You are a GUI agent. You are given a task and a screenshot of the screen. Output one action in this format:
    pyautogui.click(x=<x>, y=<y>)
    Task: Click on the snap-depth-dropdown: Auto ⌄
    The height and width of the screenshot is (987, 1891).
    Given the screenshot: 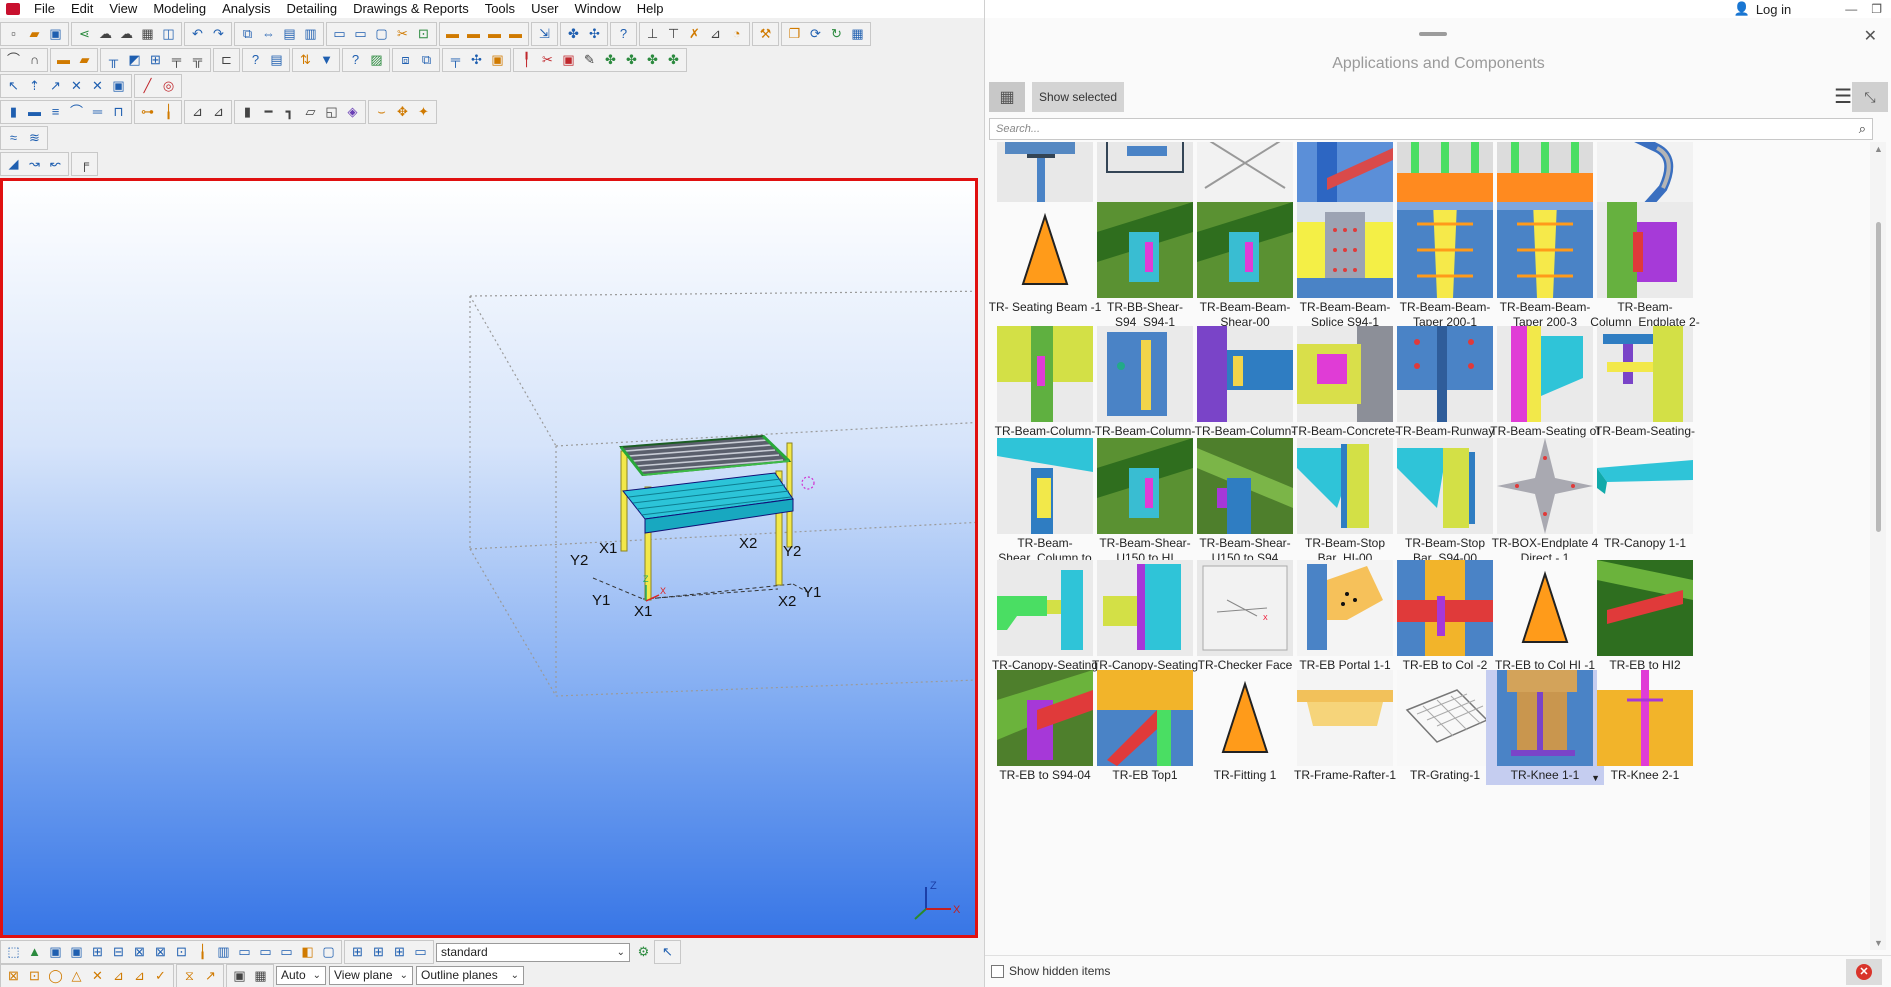 What is the action you would take?
    pyautogui.click(x=301, y=975)
    